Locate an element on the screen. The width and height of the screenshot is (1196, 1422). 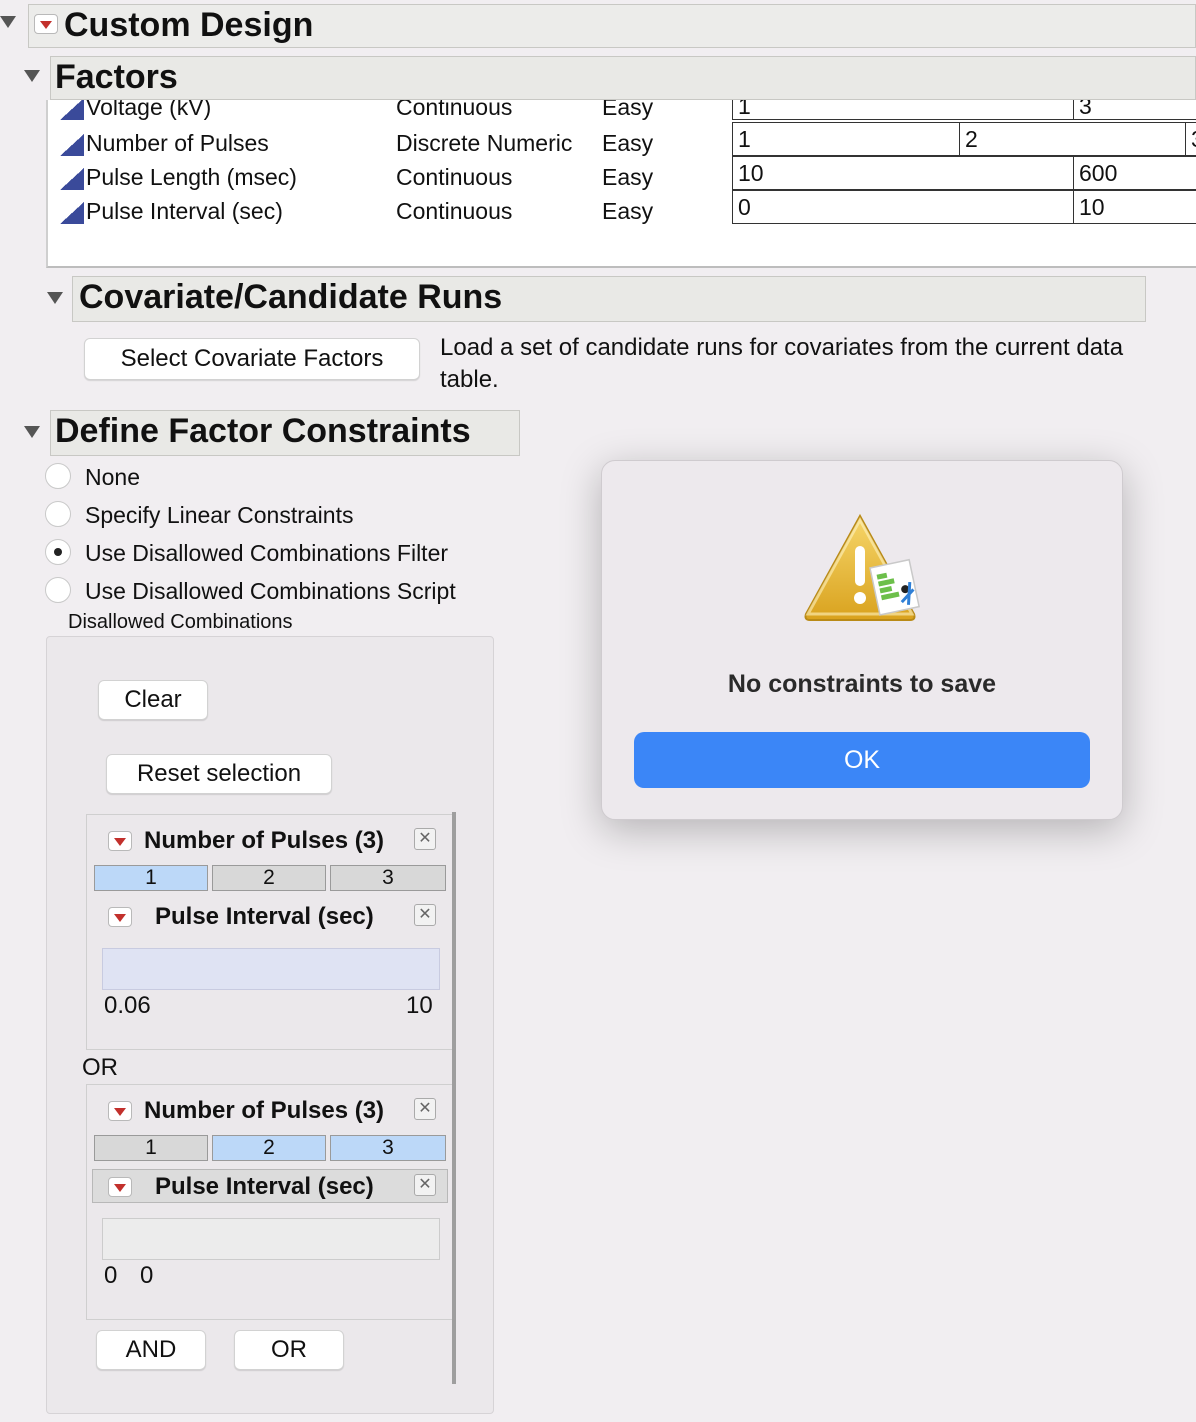
factor-name: Pulse Interval (sec) is located at coordinates (184, 211).